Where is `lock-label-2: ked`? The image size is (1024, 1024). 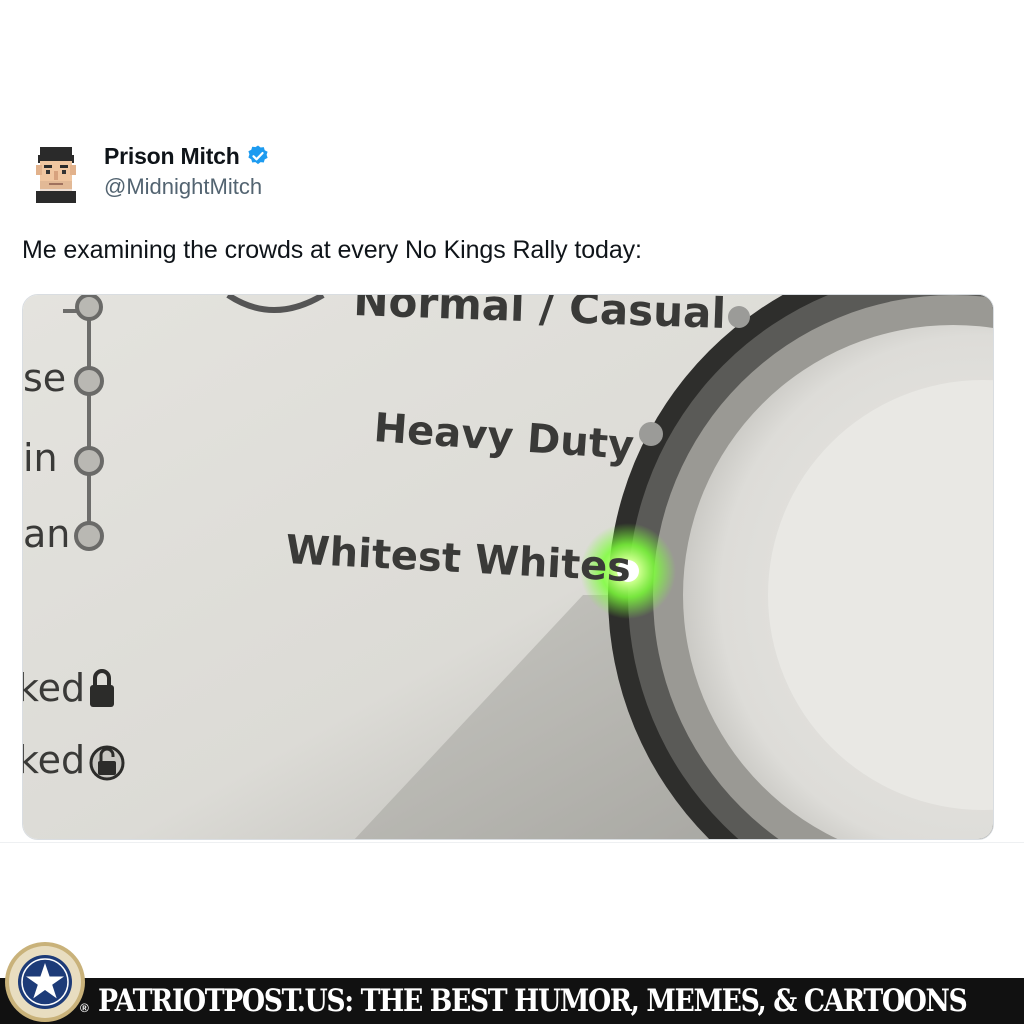 lock-label-2: ked is located at coordinates (54, 760).